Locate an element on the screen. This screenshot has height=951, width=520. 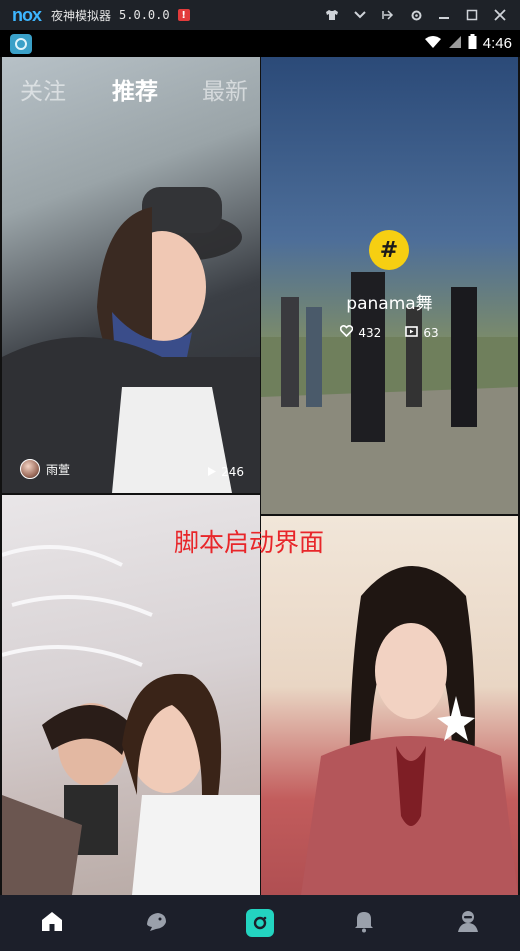
alert-badge: ! is located at coordinates (183, 15).